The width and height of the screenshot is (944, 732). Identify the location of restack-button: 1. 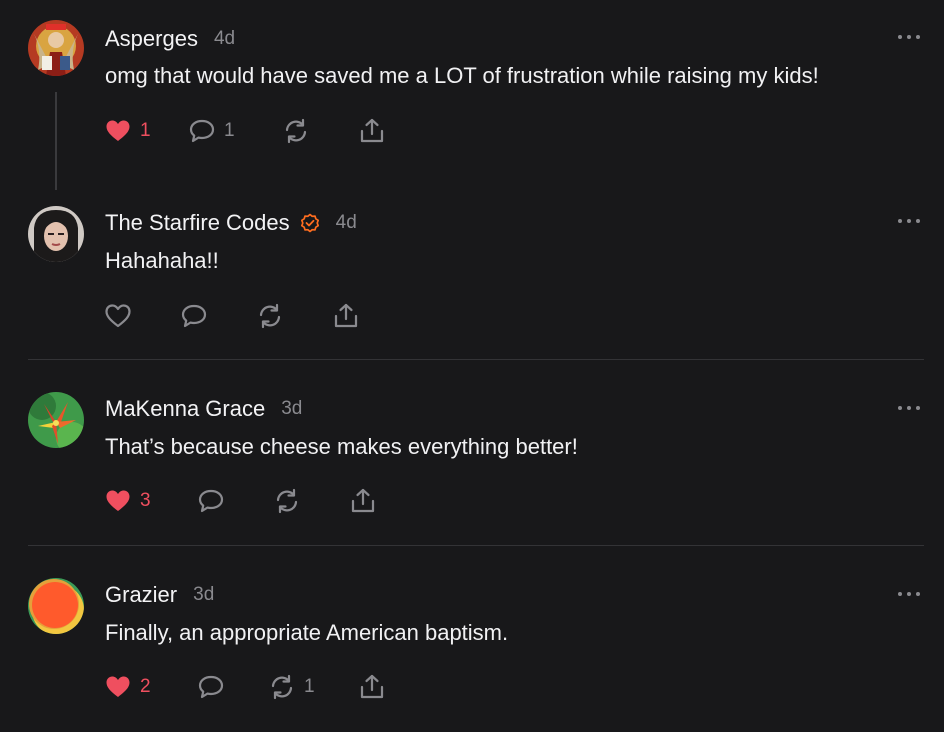
(291, 687).